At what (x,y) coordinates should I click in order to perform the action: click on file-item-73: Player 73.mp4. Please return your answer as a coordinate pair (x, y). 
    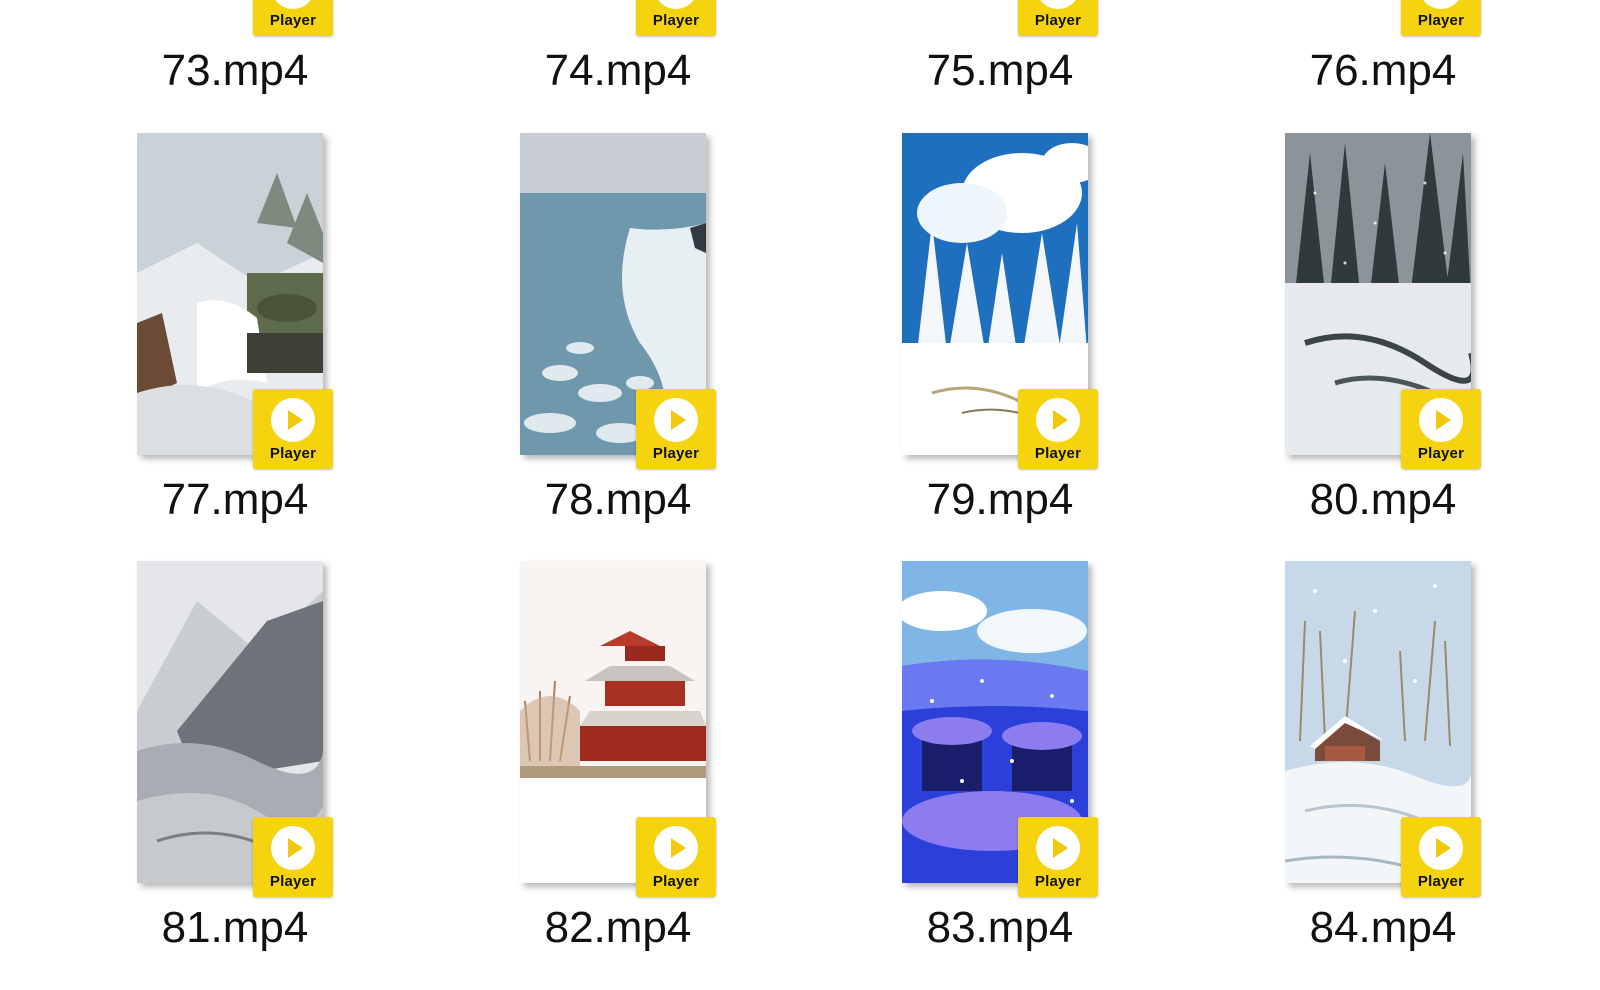
    Looking at the image, I should click on (277, 47).